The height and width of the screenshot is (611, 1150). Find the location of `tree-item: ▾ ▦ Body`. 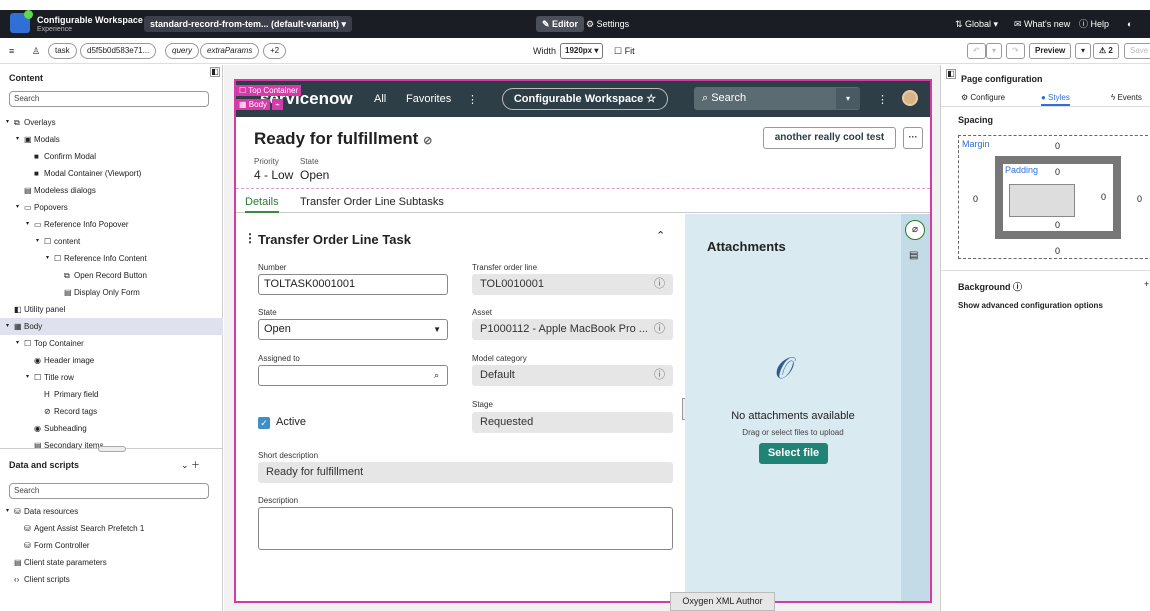

tree-item: ▾ ▦ Body is located at coordinates (111, 326).